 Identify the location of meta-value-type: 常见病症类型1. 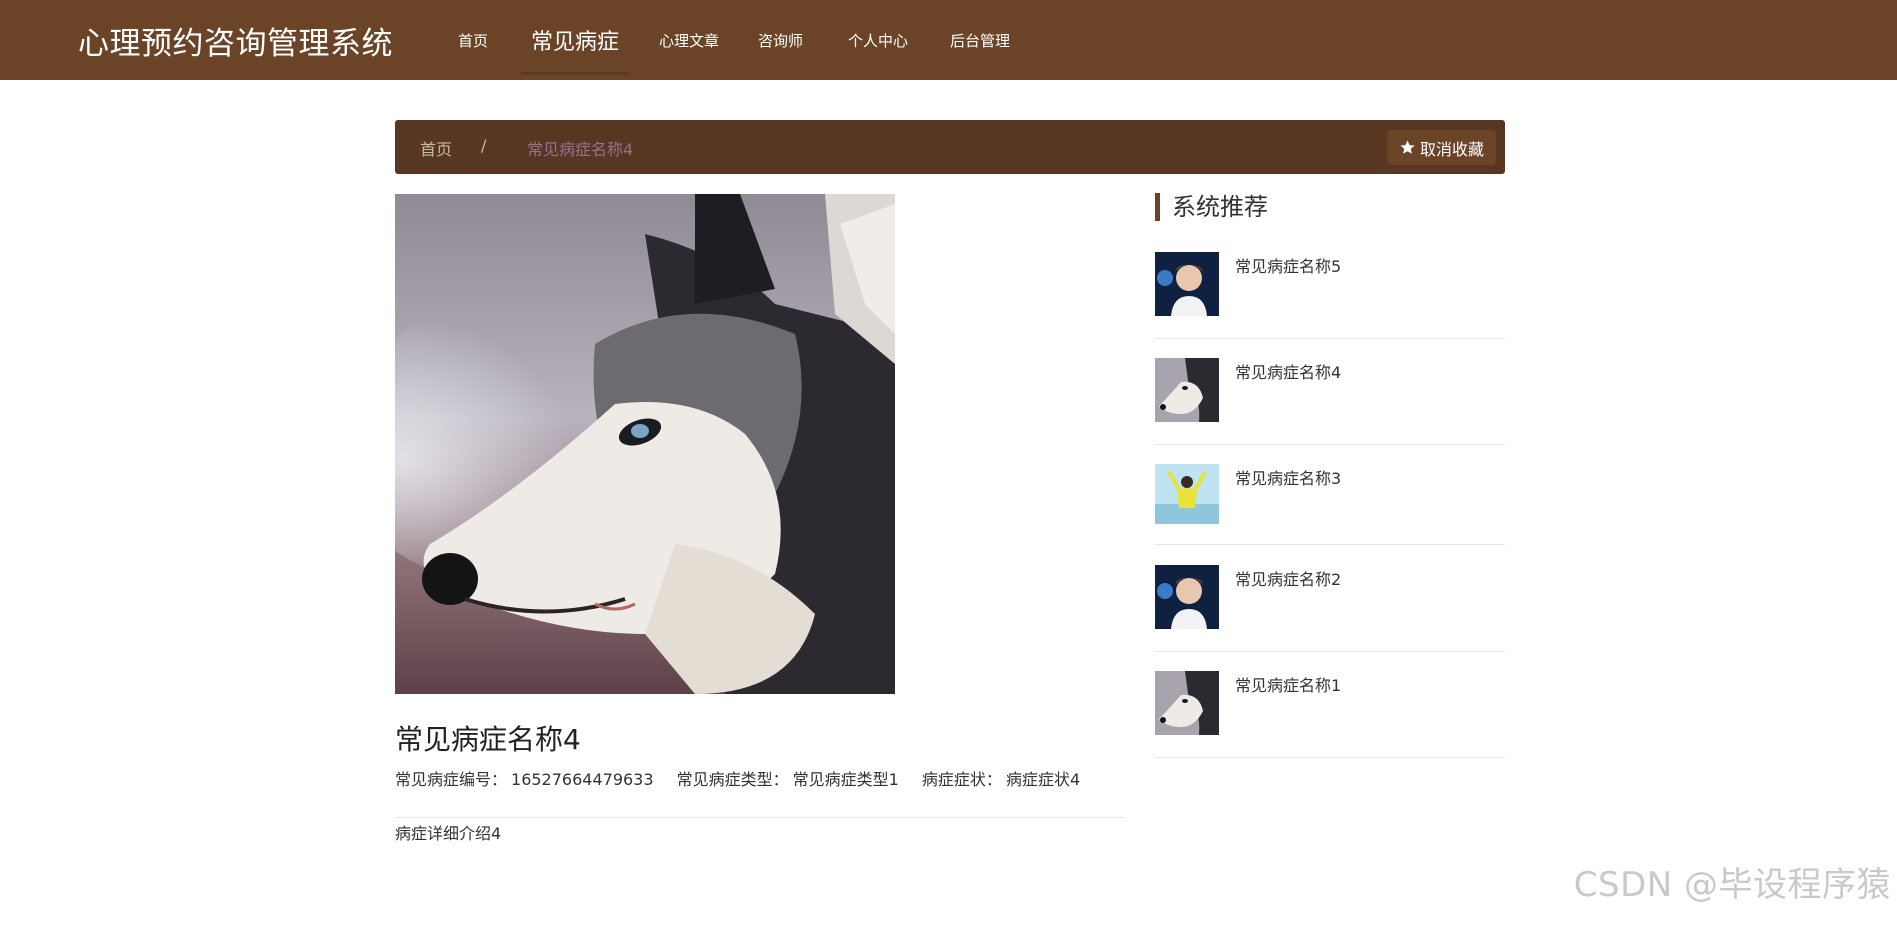
(845, 779).